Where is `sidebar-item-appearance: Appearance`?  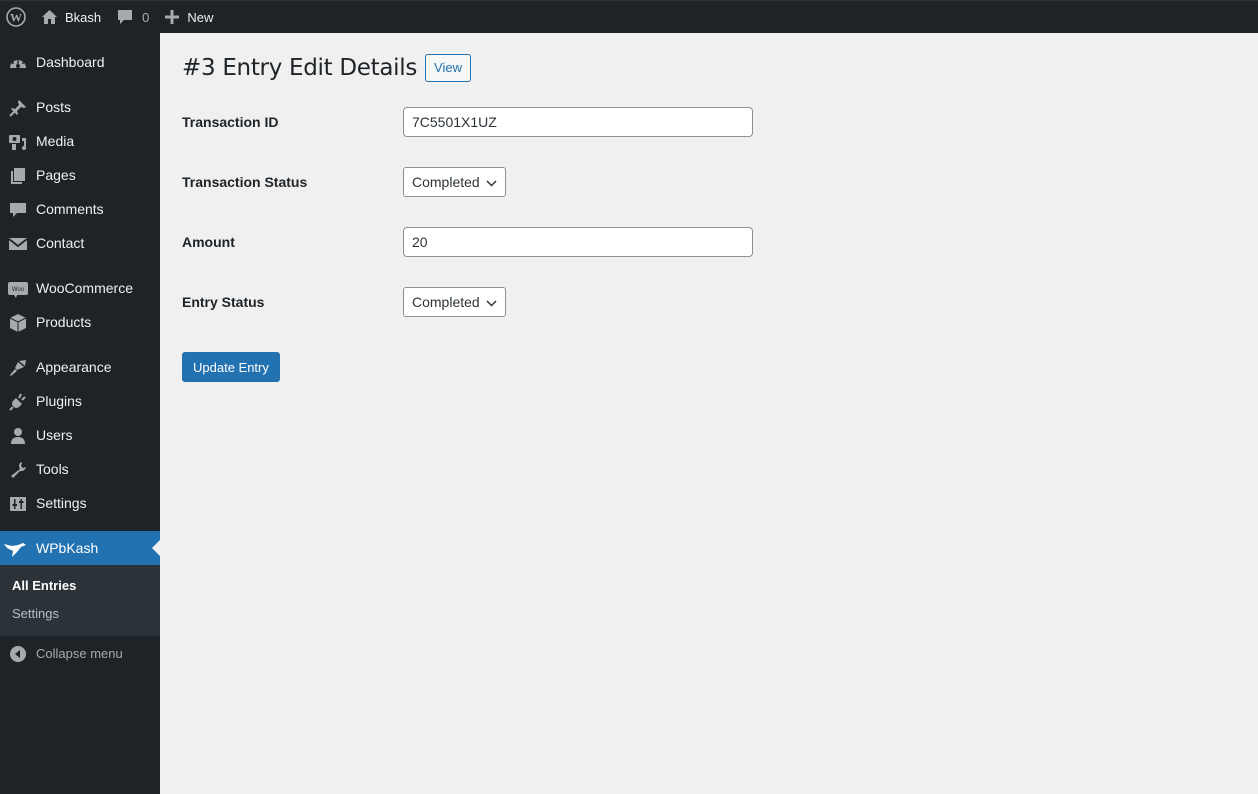 sidebar-item-appearance: Appearance is located at coordinates (80, 367).